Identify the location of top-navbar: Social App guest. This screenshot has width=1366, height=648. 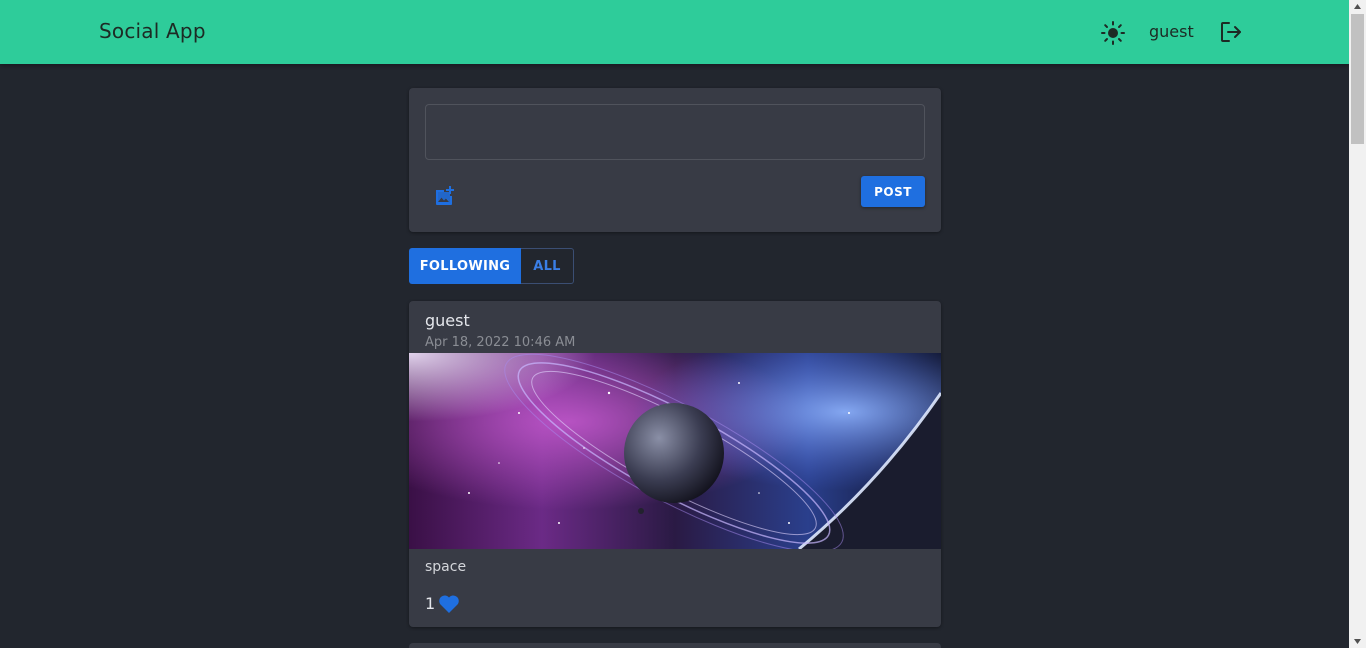
(674, 32).